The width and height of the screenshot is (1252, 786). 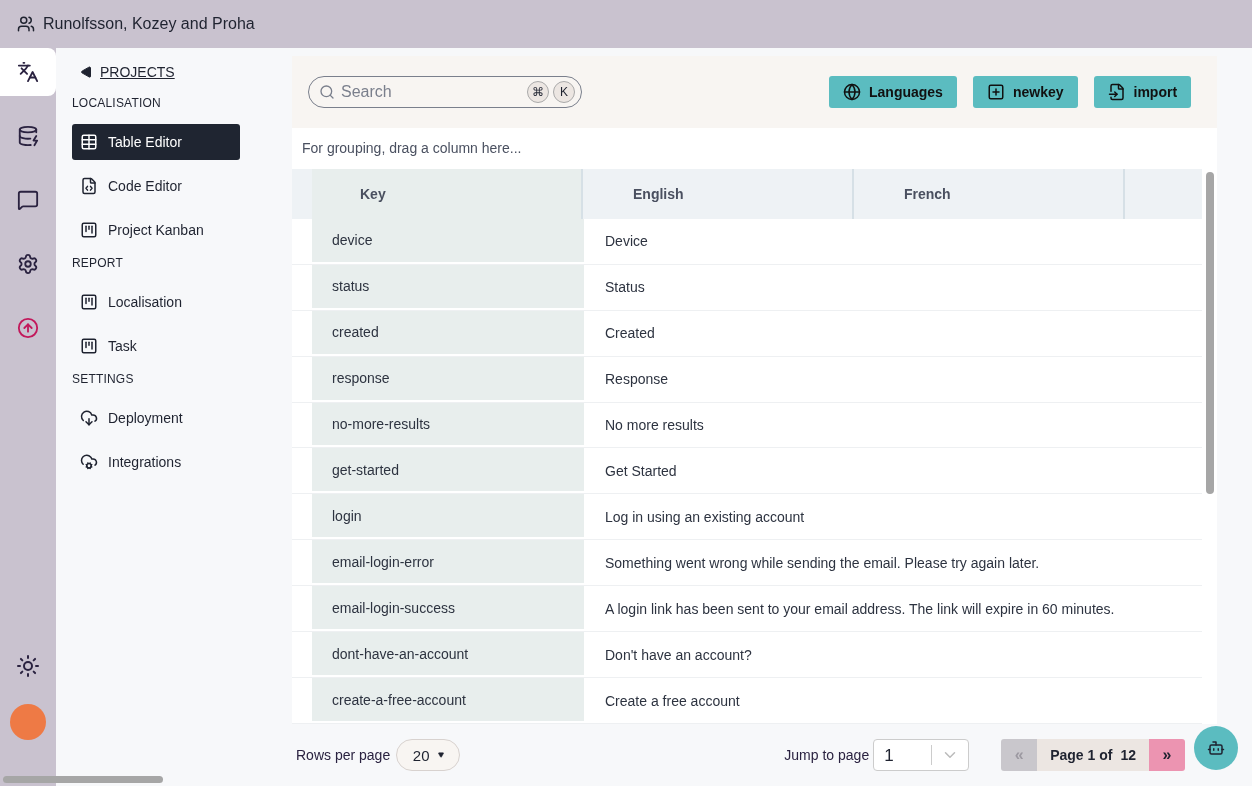 What do you see at coordinates (428, 755) in the screenshot?
I see `rows-per-page-select: 20` at bounding box center [428, 755].